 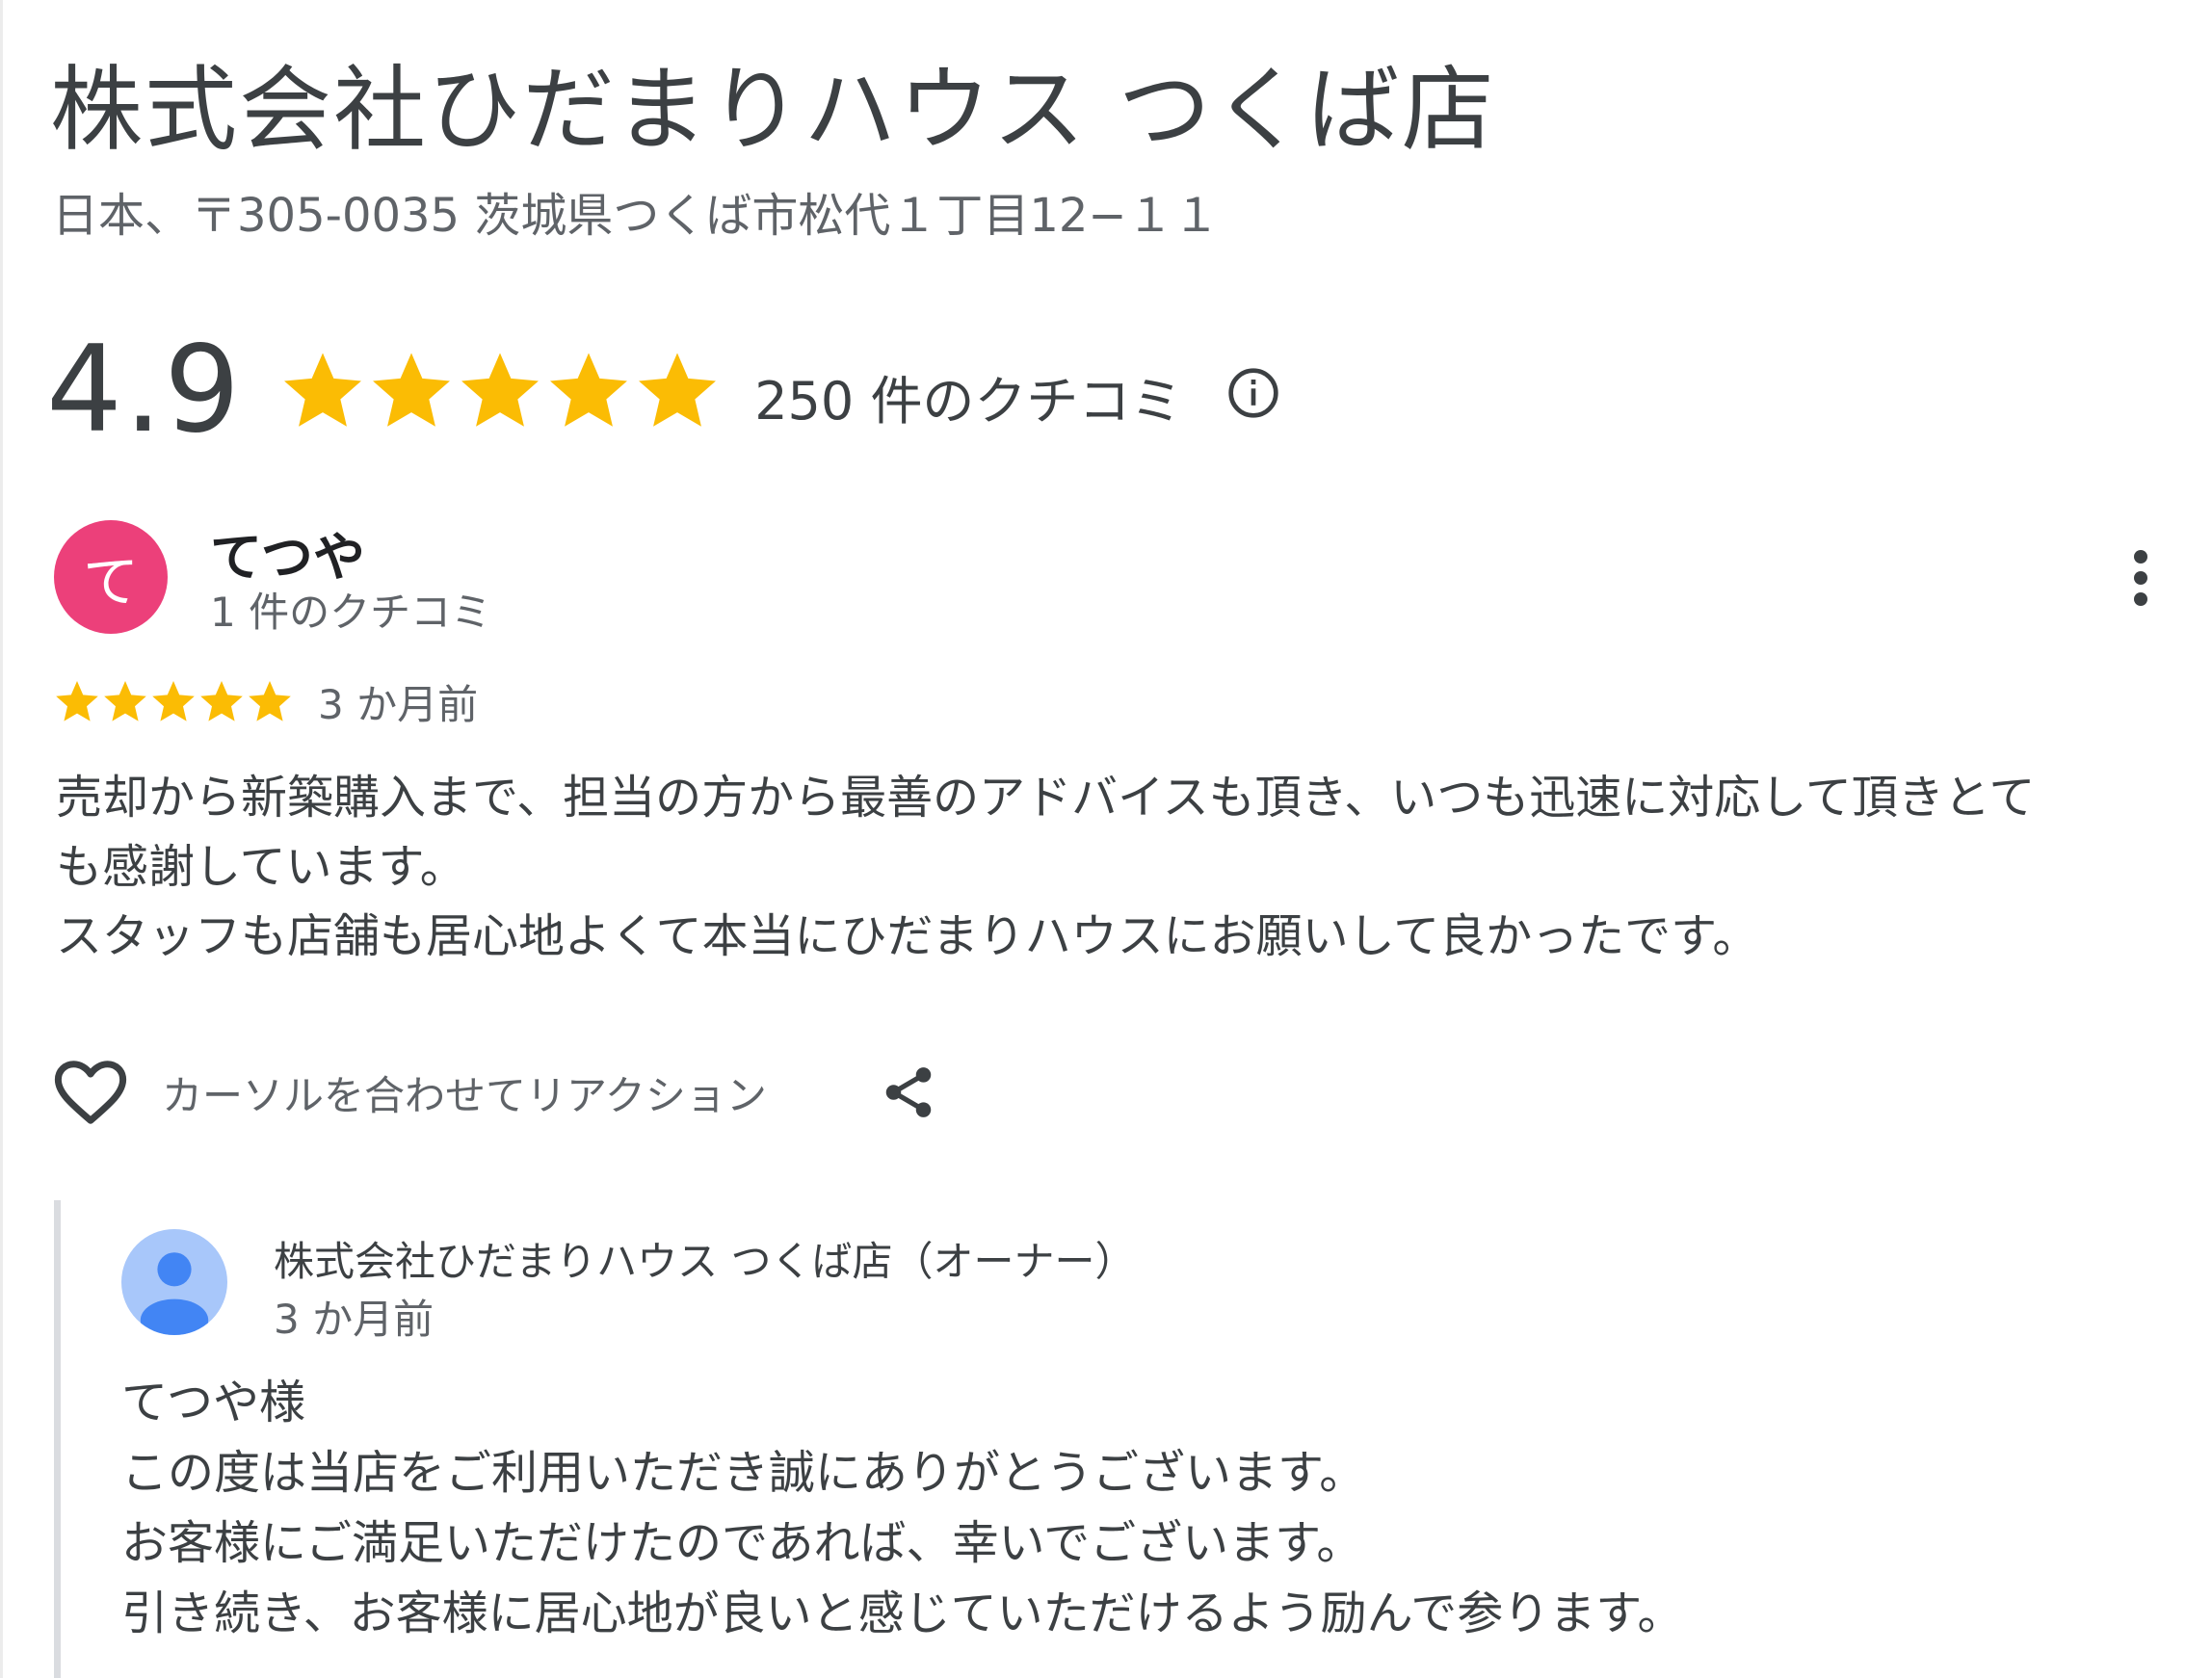 I want to click on reply-text-line: てつや様, so click(x=213, y=1403).